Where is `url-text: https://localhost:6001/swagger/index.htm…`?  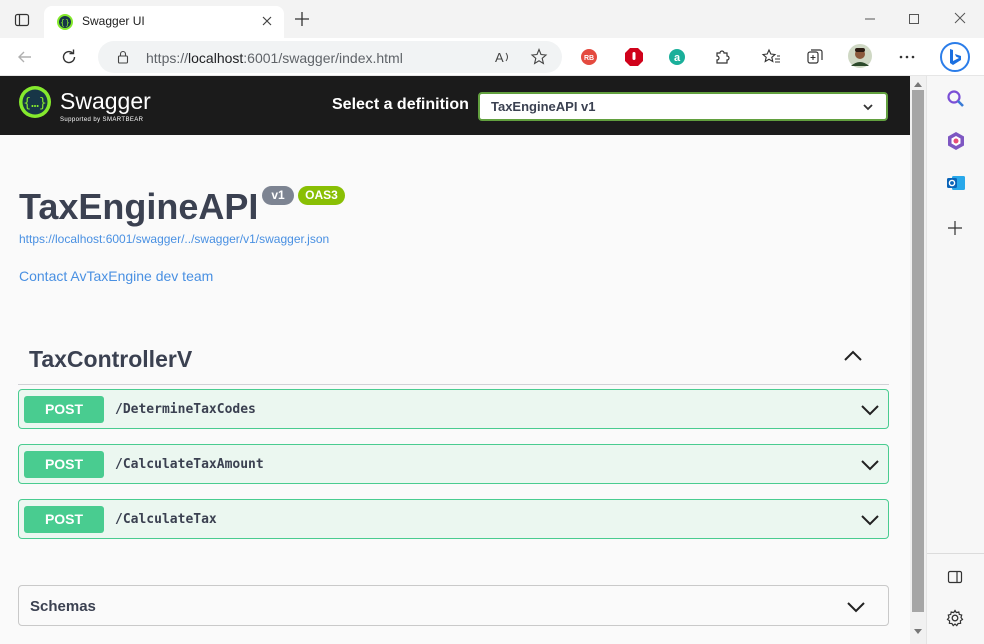
url-text: https://localhost:6001/swagger/index.htm… is located at coordinates (274, 58).